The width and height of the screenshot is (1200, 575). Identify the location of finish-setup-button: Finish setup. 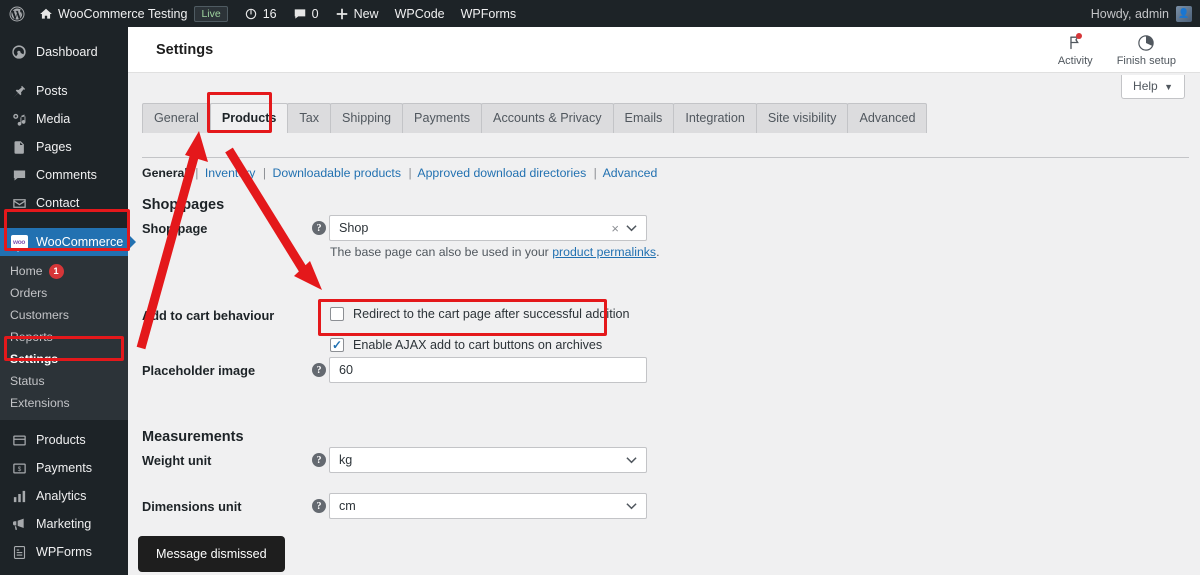
(1146, 50).